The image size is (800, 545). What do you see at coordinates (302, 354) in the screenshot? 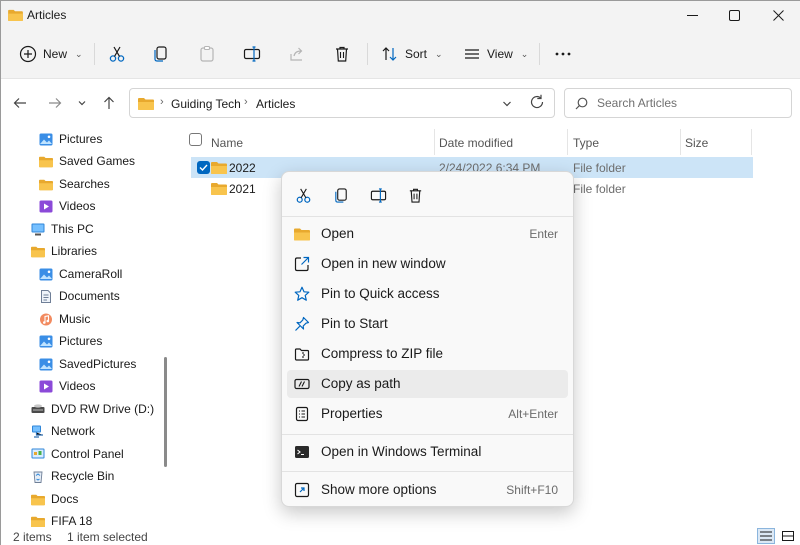
I see `zip-icon` at bounding box center [302, 354].